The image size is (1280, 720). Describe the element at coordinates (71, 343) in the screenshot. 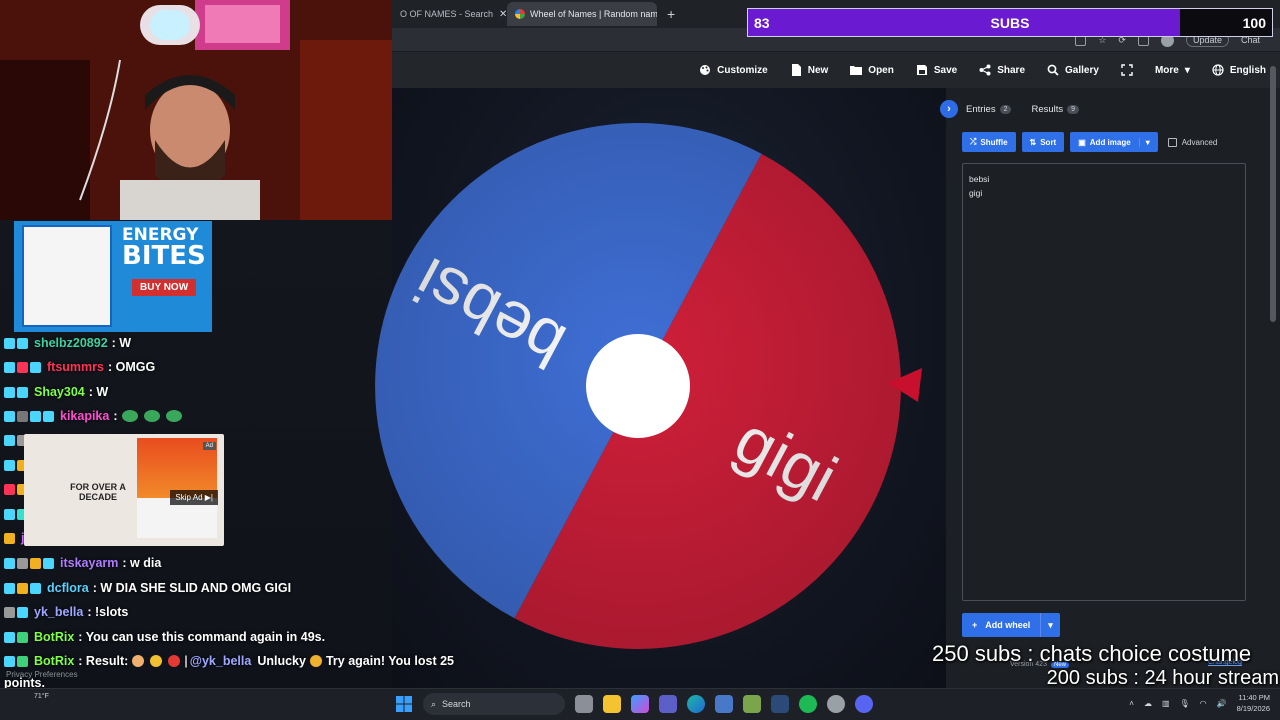

I see `chat-username: shelbz20892` at that location.